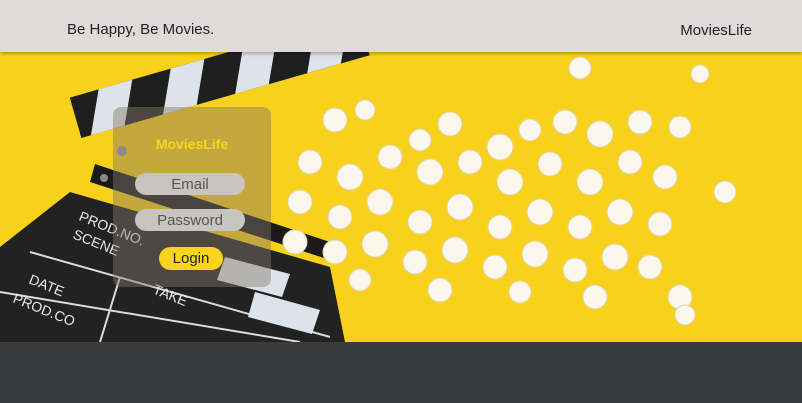  I want to click on top-navigation-bar: Be Happy, Be Movies. MoviesLife, so click(401, 26).